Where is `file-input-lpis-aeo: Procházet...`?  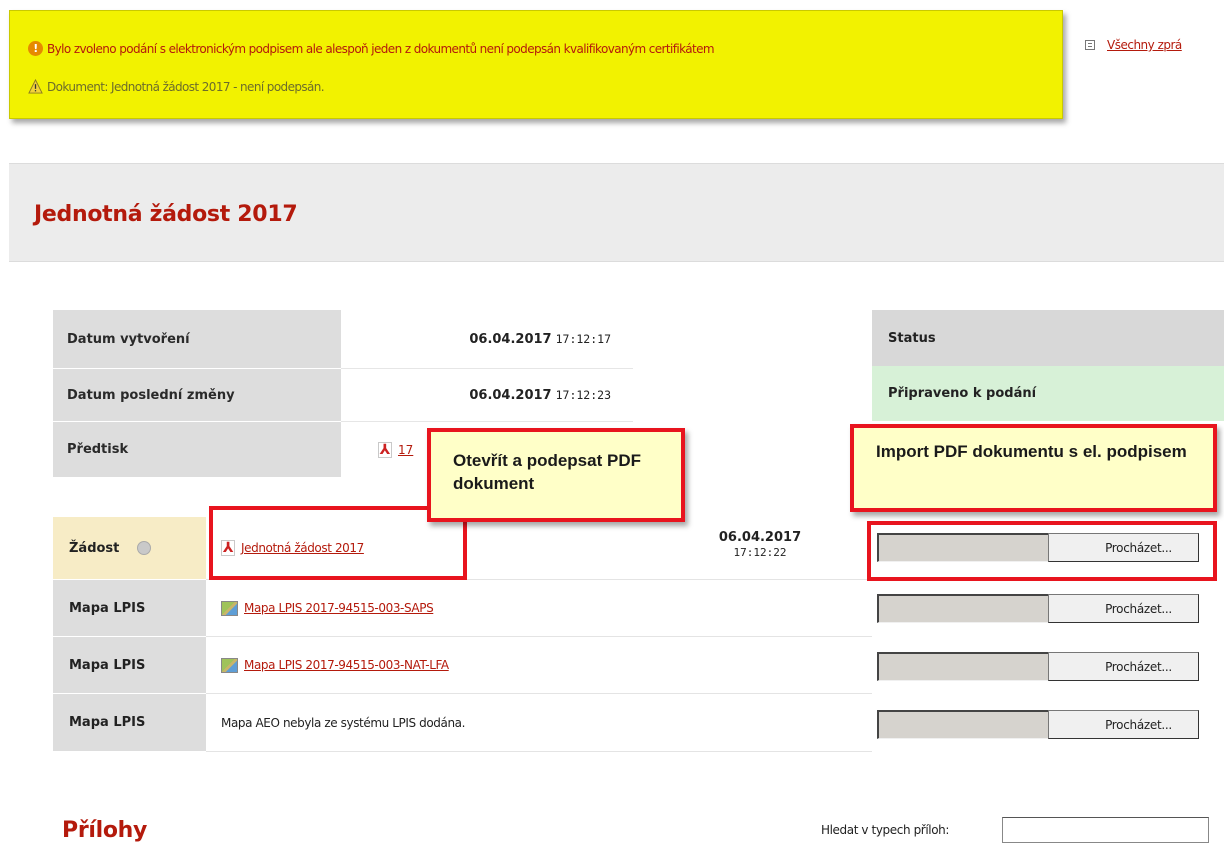 file-input-lpis-aeo: Procházet... is located at coordinates (1038, 724).